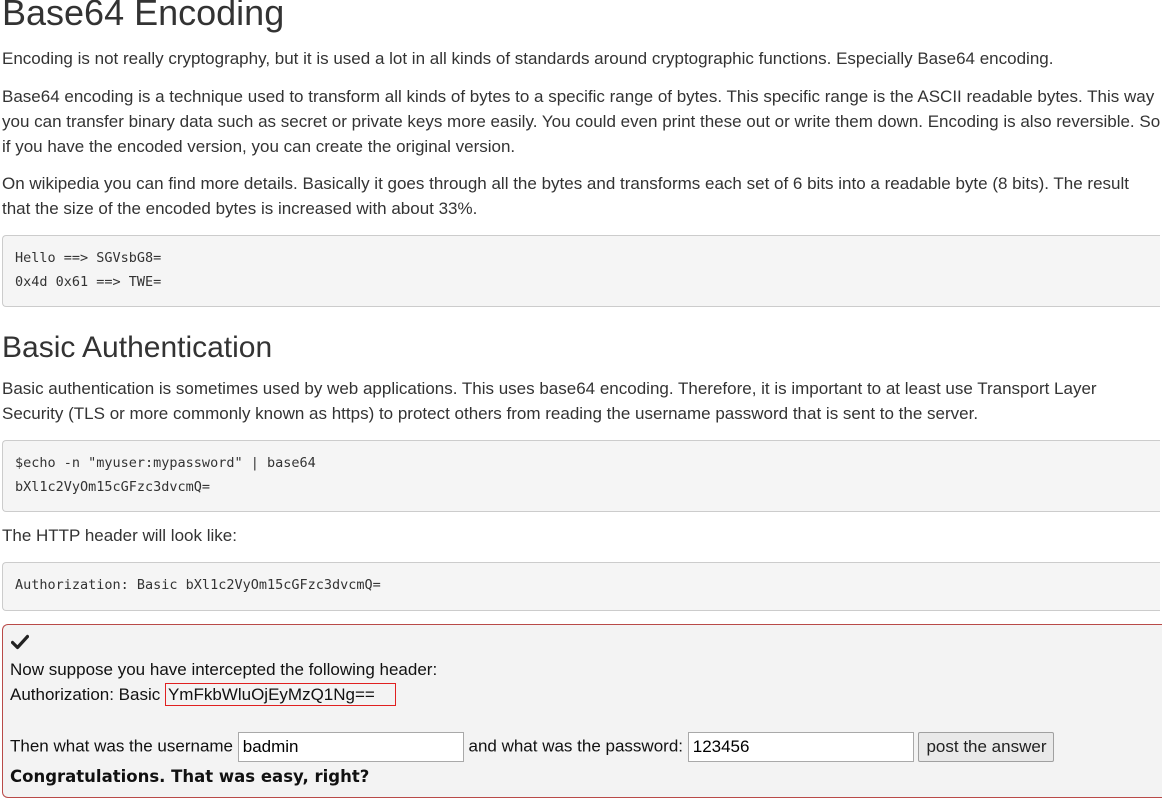 This screenshot has width=1162, height=798. What do you see at coordinates (581, 271) in the screenshot?
I see `base64-example-code: Hello ==> SGVsbG8= 0x4d 0x61 ==> TWE=` at bounding box center [581, 271].